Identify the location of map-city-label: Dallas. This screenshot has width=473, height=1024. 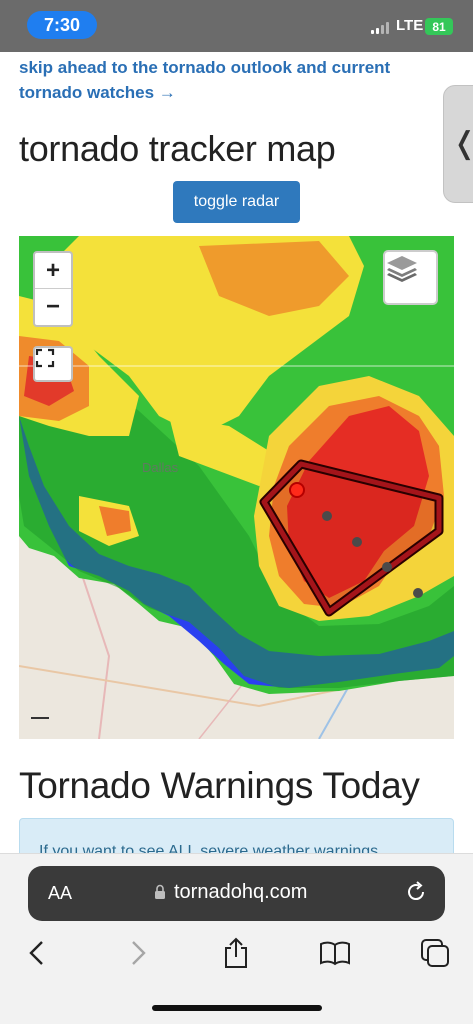
(160, 467).